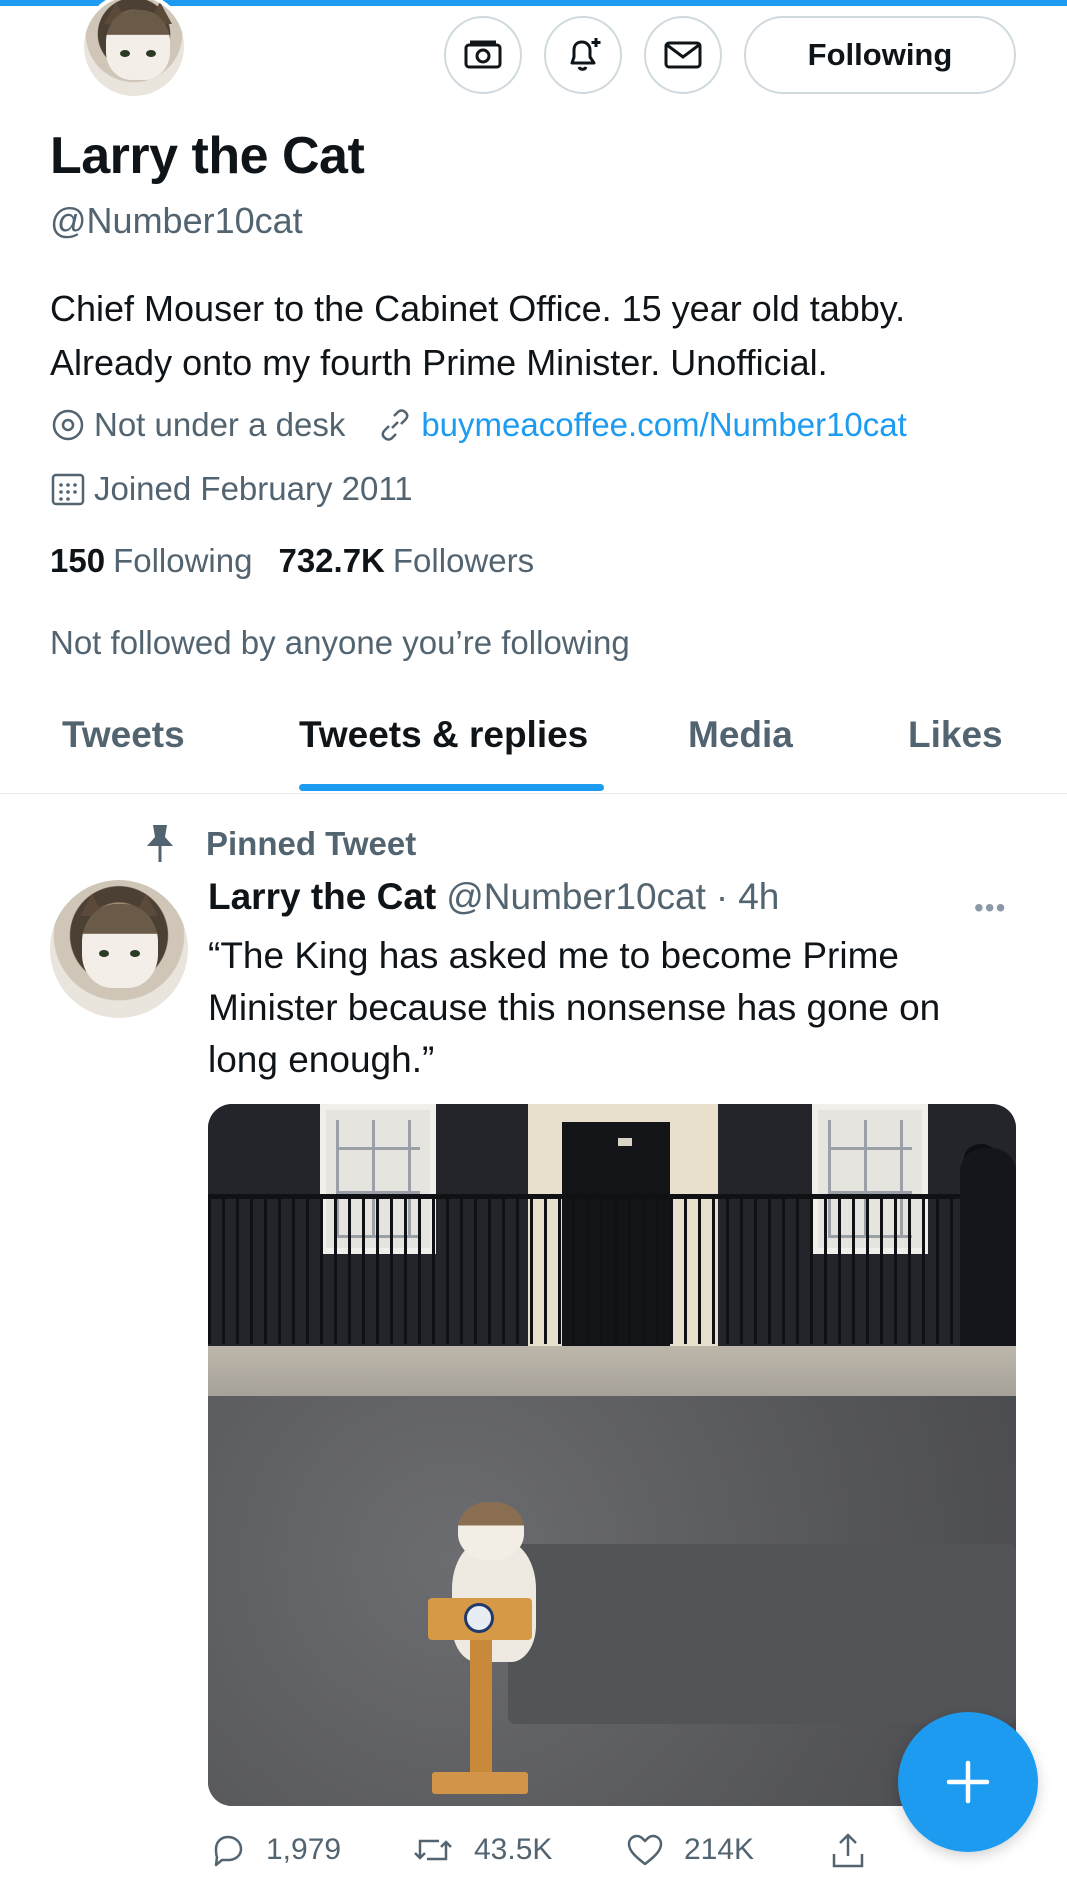 This screenshot has height=1883, width=1067. I want to click on profile-website-link: buymeacoffee.com/Number10cat, so click(663, 425).